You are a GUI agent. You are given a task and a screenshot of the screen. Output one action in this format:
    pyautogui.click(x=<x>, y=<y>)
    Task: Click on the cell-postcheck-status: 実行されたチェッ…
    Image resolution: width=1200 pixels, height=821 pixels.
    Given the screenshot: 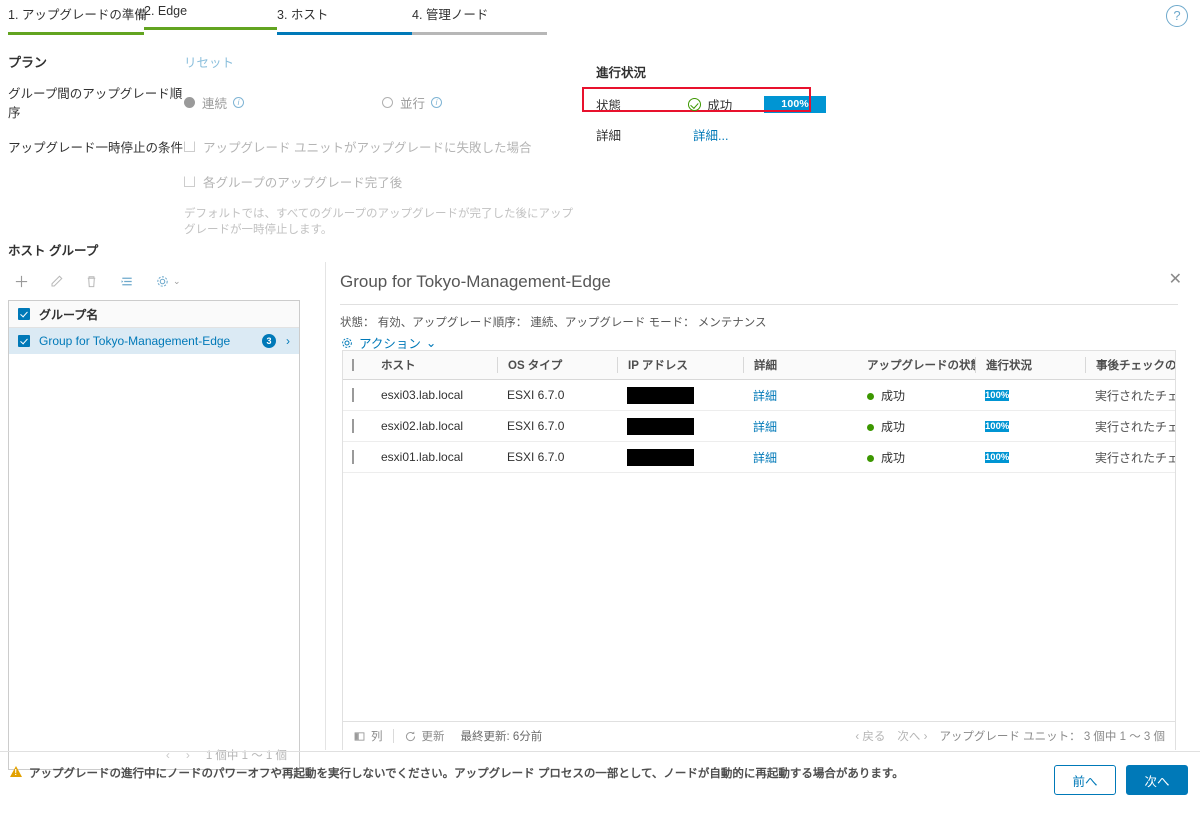 What is the action you would take?
    pyautogui.click(x=1135, y=457)
    